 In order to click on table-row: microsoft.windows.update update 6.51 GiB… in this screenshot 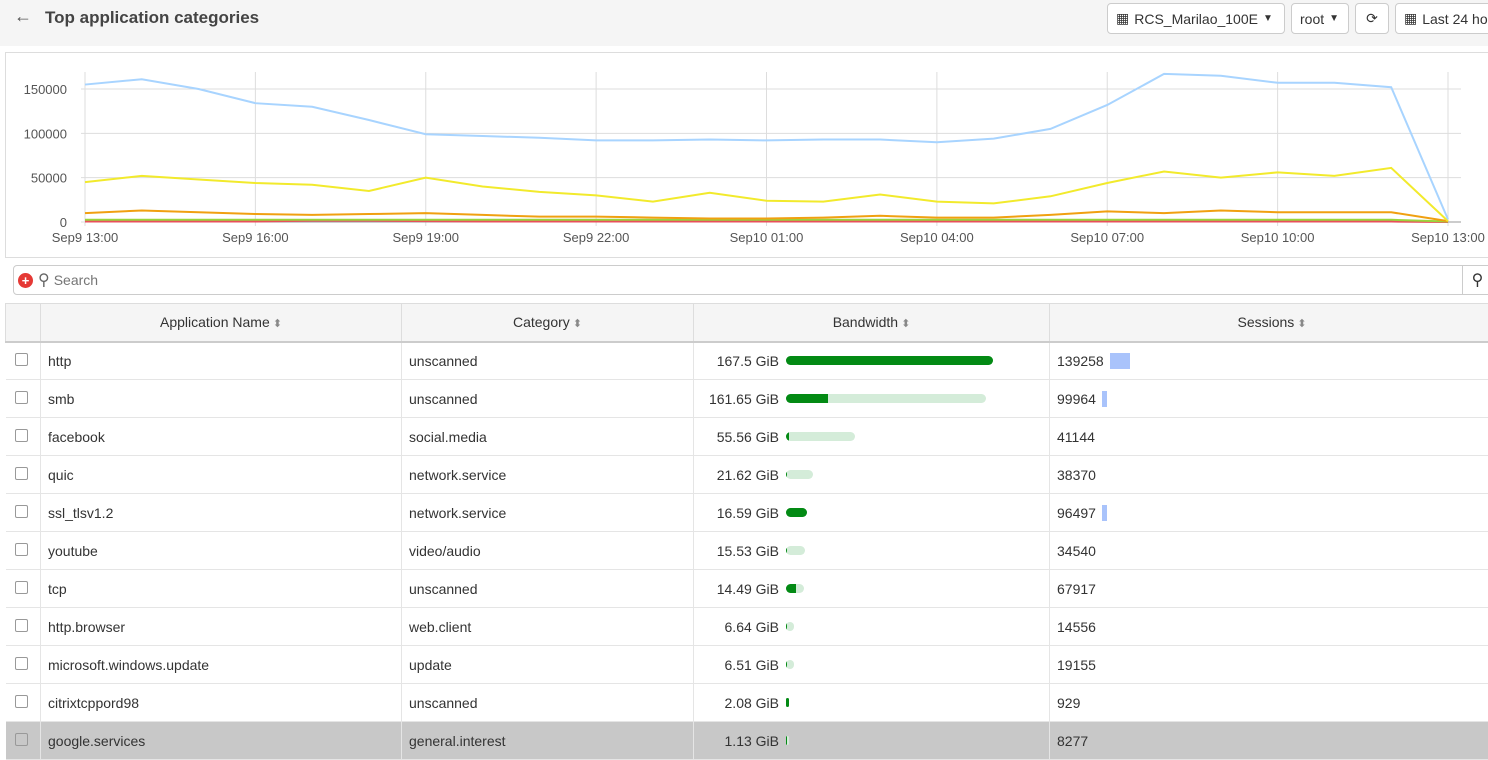, I will do `click(747, 665)`.